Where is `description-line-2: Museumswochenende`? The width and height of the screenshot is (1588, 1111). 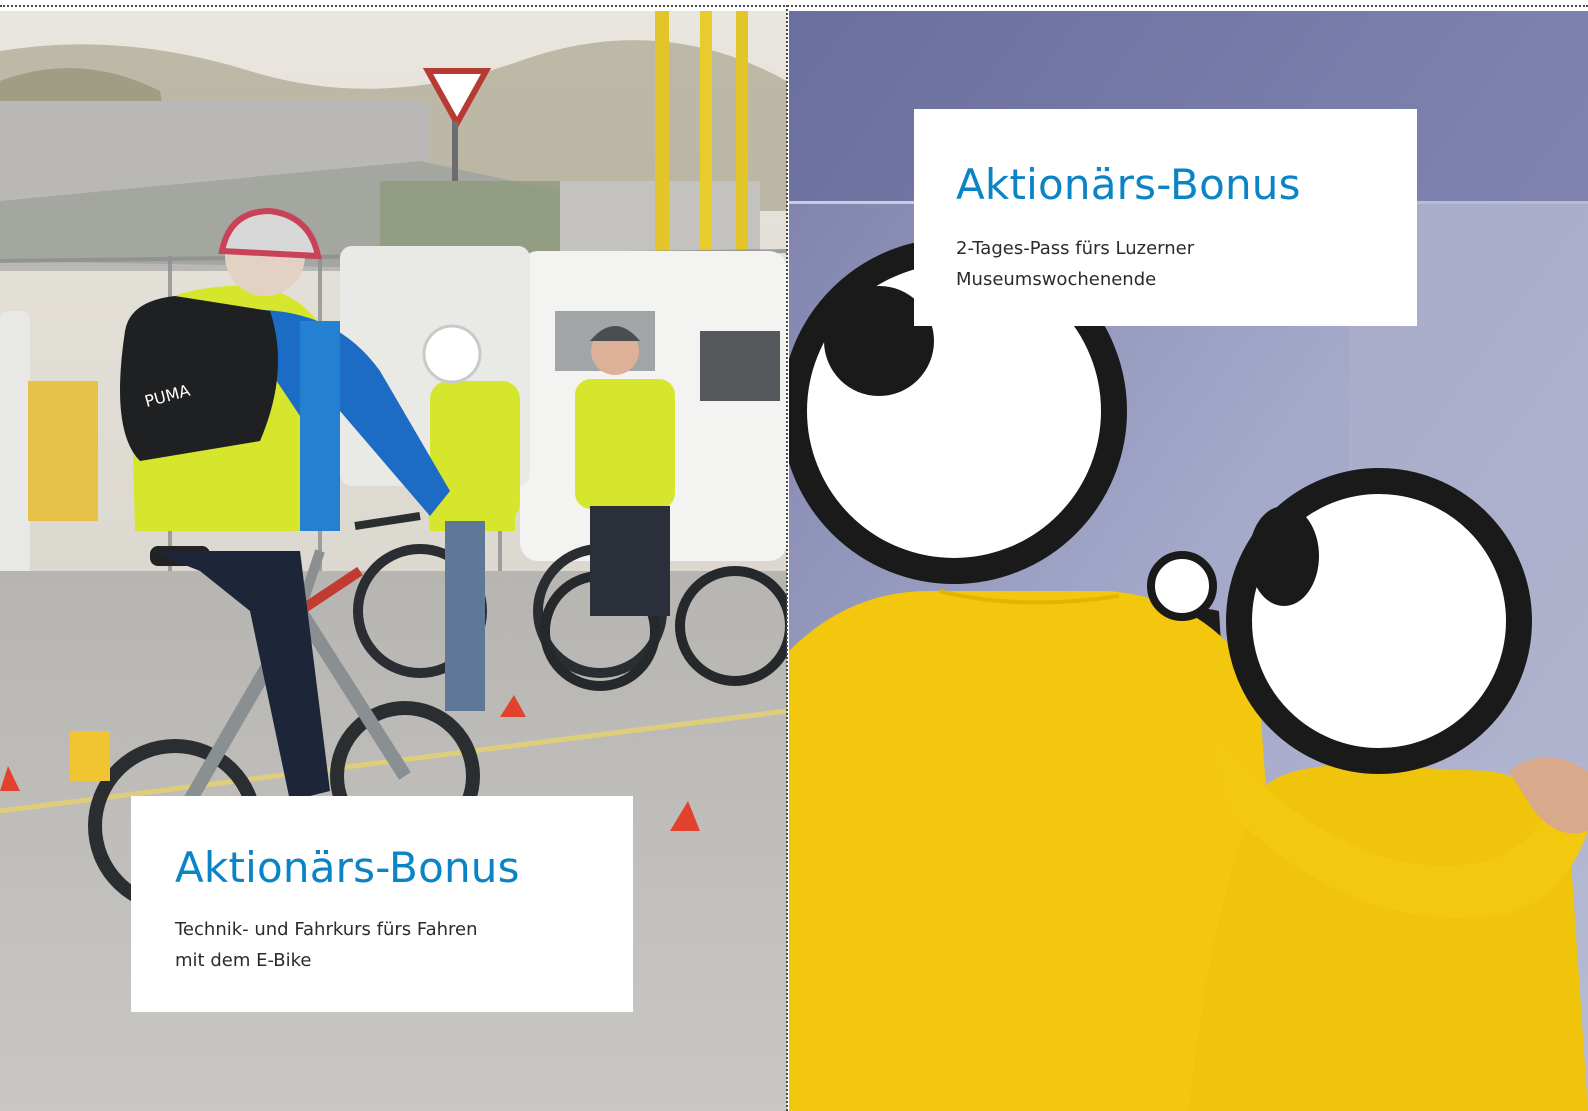
description-line-2: Museumswochenende is located at coordinates (1056, 279).